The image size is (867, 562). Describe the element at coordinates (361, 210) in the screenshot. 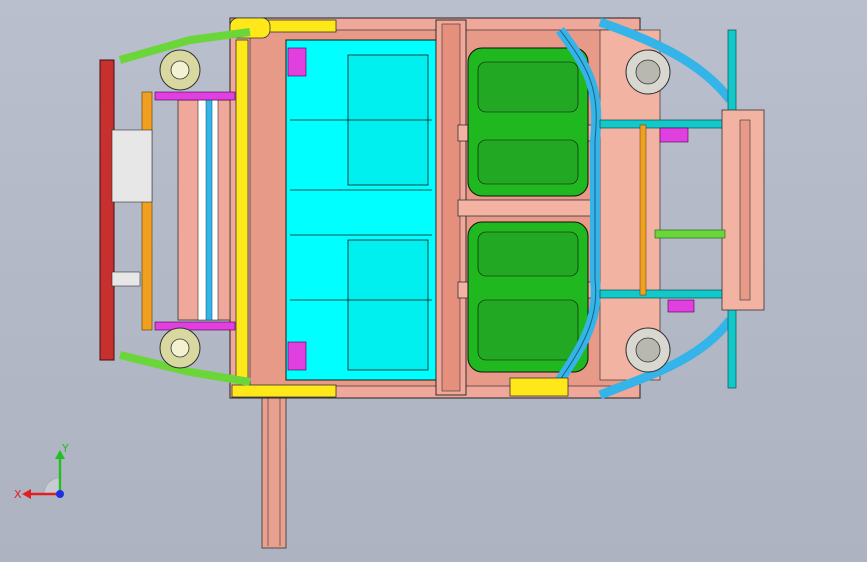

I see `cyan-floor-panel` at that location.